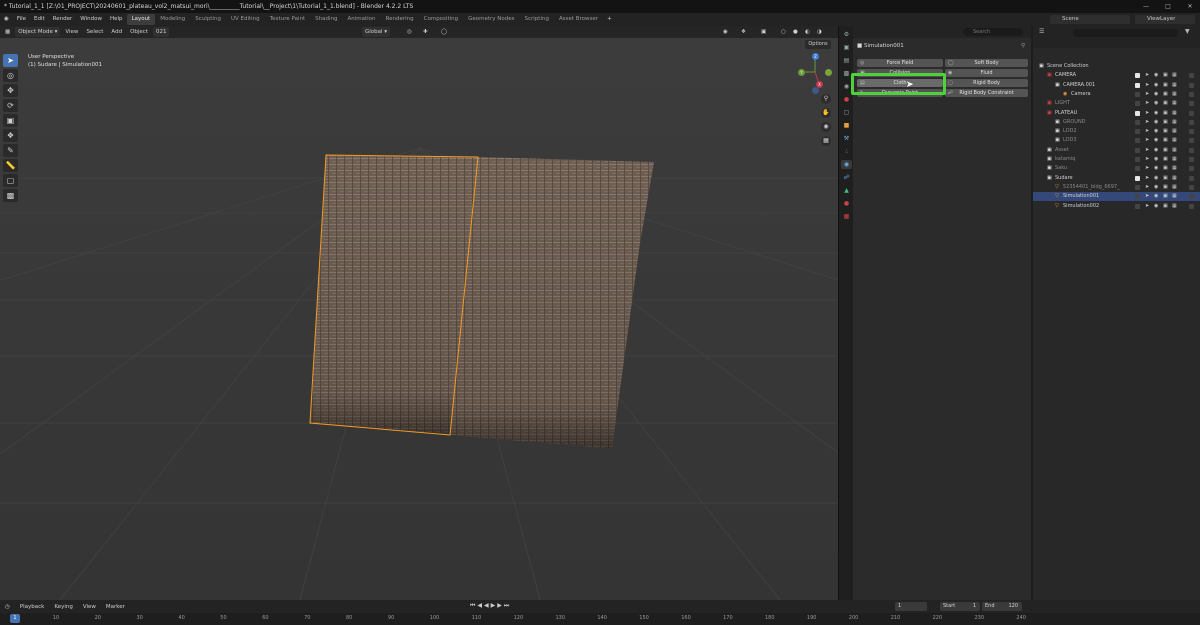 This screenshot has width=1200, height=625. I want to click on outliner-editor-icon: ☰, so click(1041, 31).